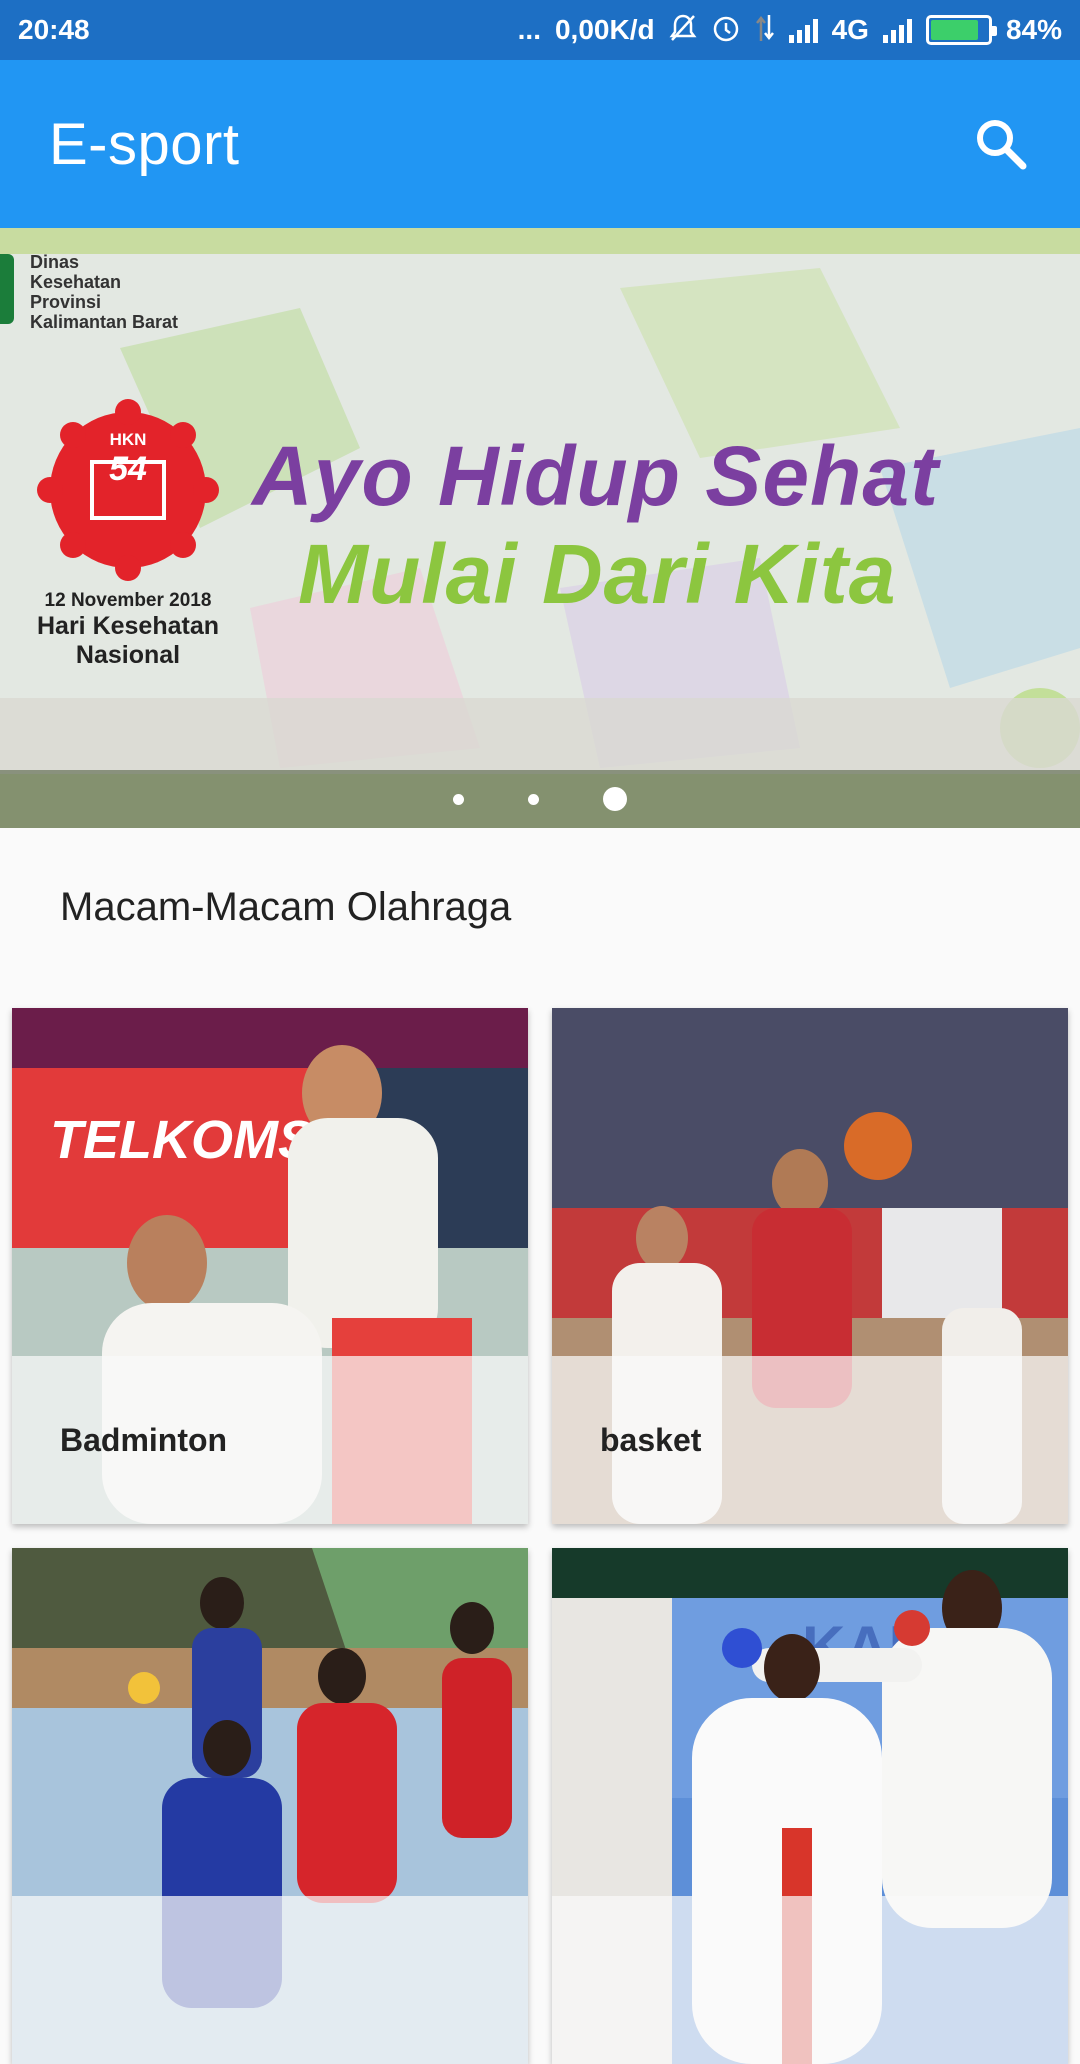 This screenshot has height=2064, width=1080. I want to click on event-name: Nasional, so click(128, 655).